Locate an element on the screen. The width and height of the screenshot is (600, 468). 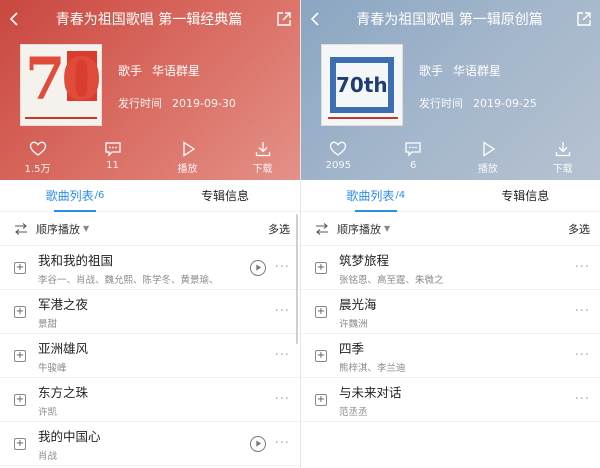
album-meta: 歌手 华语群星 发行时间 2019-09-25 is located at coordinates (470, 85).